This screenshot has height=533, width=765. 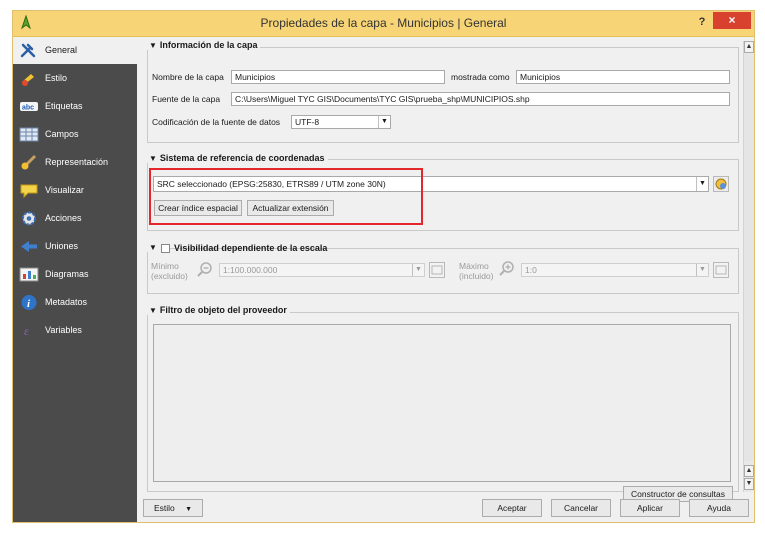 I want to click on sidebar-item-label: Representación, so click(x=77, y=162).